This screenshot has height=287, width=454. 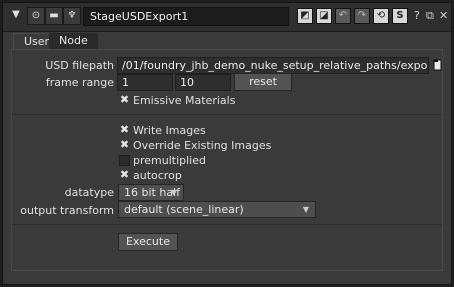 I want to click on undo-icon: ↶, so click(x=343, y=16).